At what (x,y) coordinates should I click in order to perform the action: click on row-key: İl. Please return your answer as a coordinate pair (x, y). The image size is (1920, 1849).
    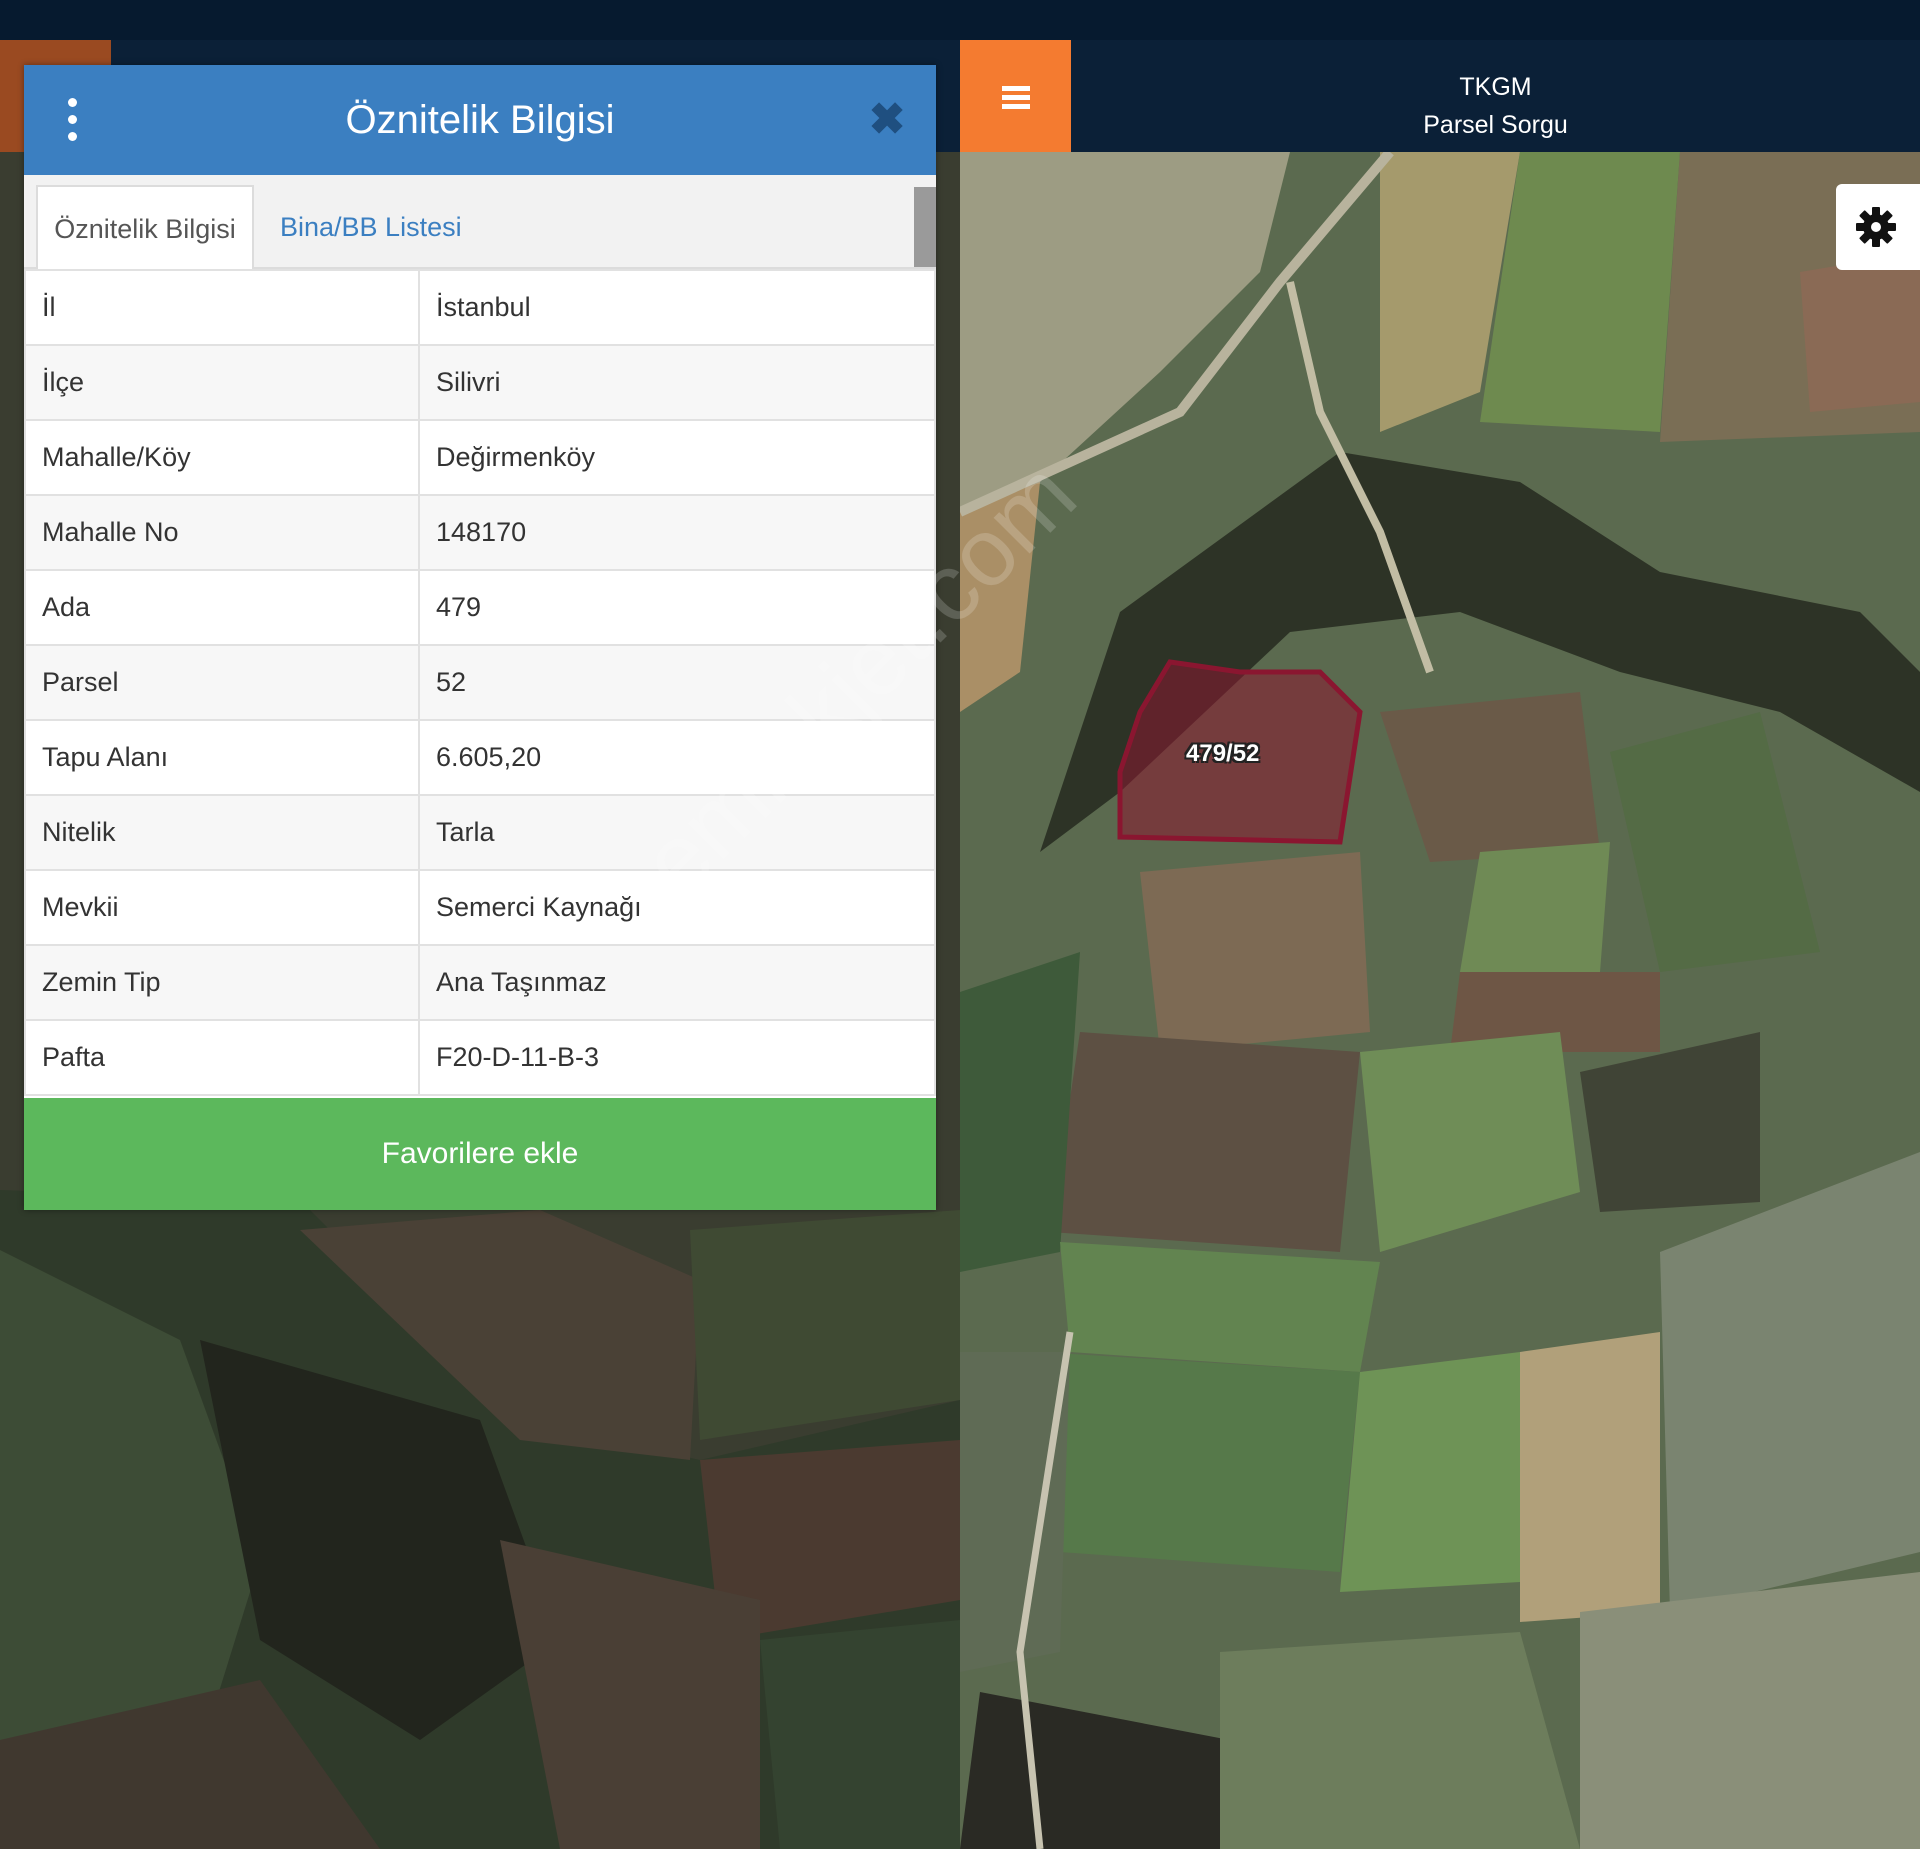
    Looking at the image, I should click on (222, 307).